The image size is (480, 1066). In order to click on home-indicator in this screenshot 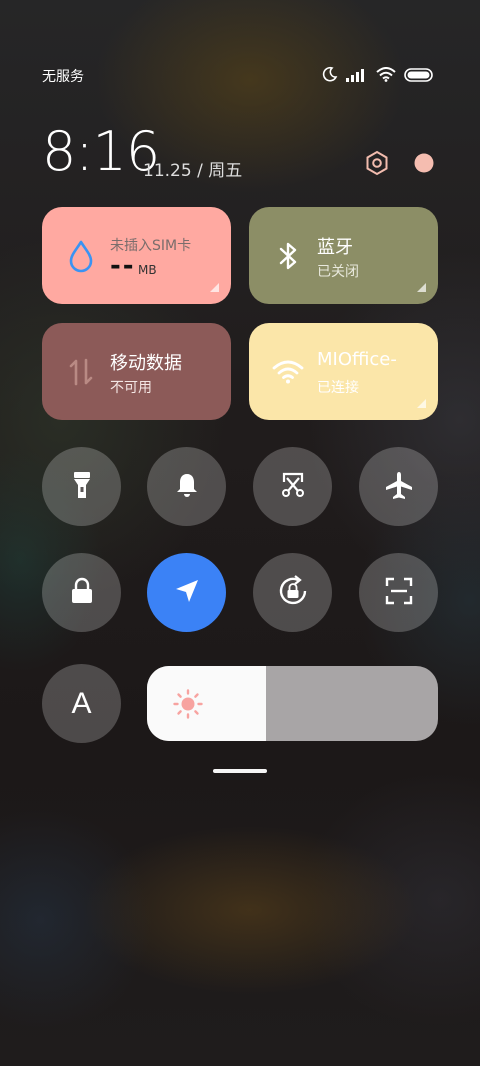, I will do `click(240, 771)`.